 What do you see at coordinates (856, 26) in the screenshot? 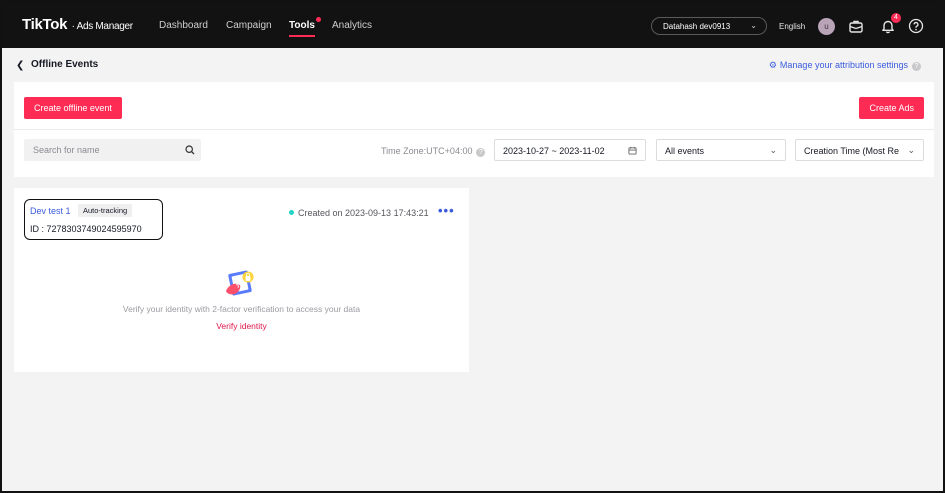
I see `briefcase-icon` at bounding box center [856, 26].